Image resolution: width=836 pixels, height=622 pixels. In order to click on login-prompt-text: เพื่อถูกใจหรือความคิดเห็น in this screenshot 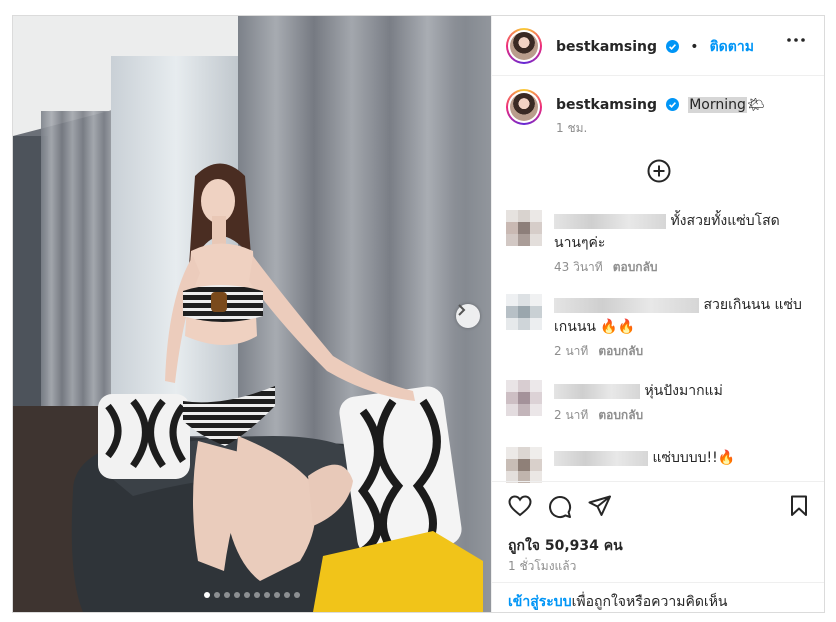, I will do `click(649, 602)`.